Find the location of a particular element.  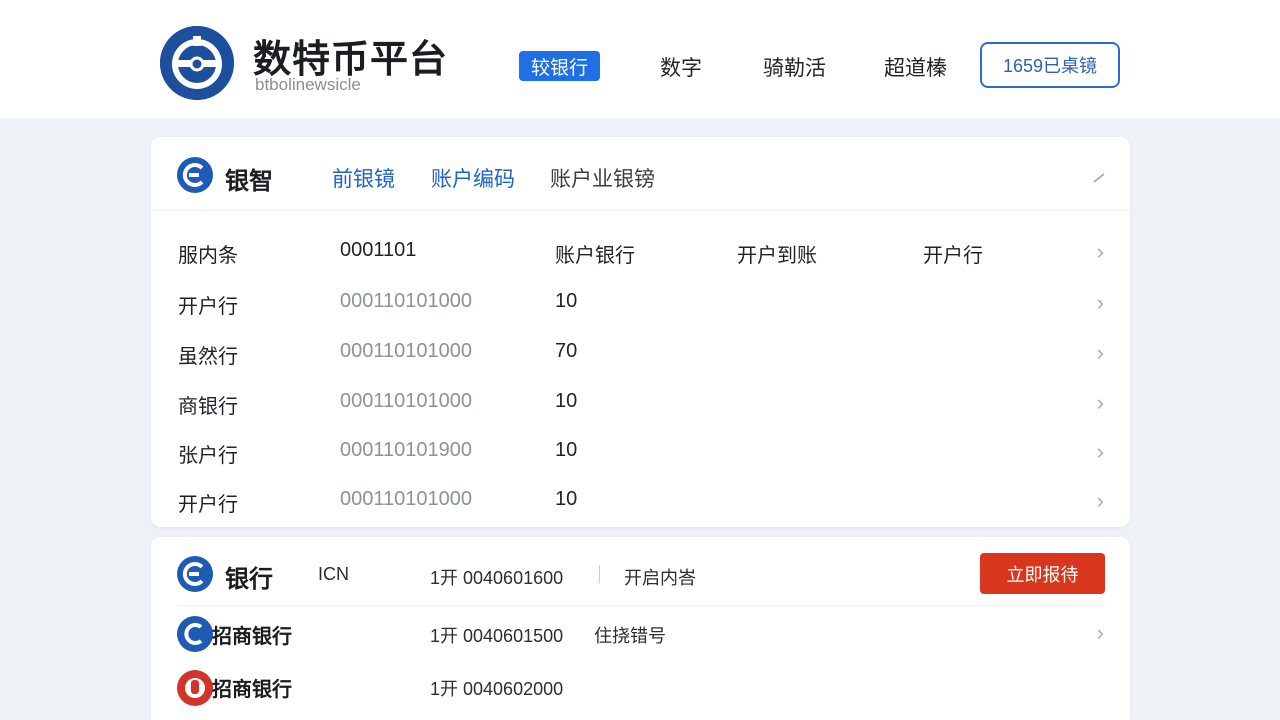

action-button: 立即报待 is located at coordinates (1042, 573).